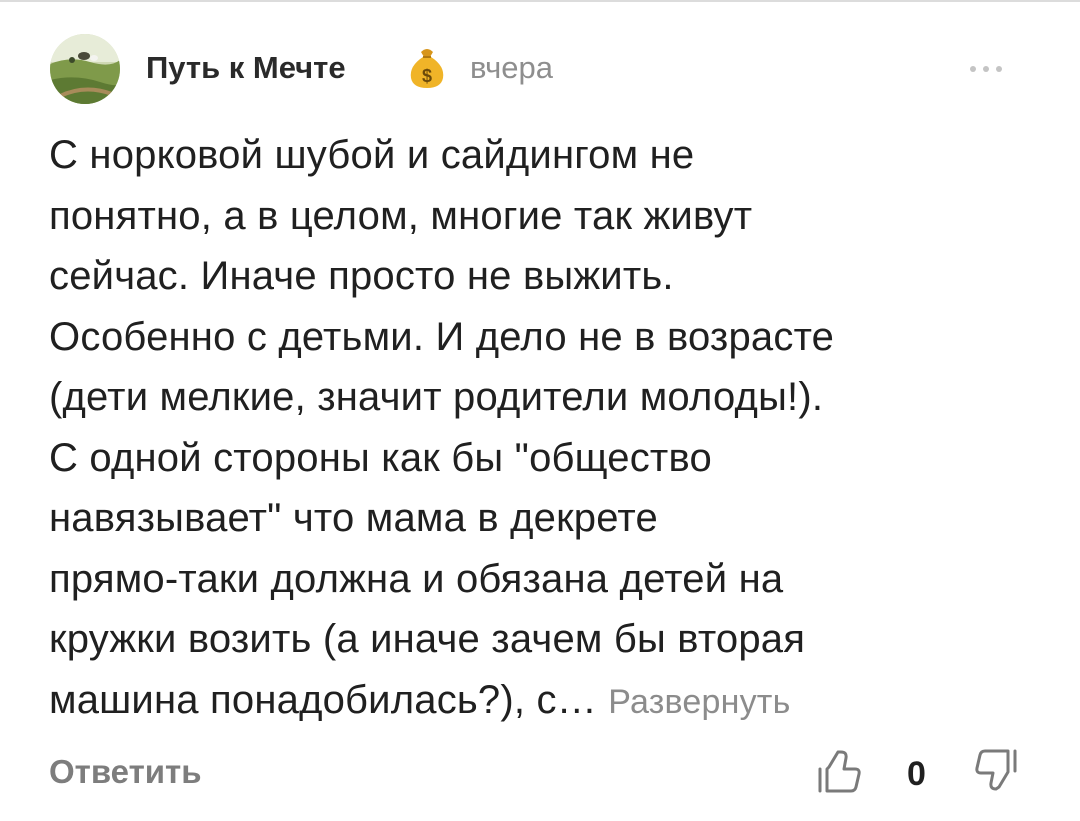  Describe the element at coordinates (541, 775) in the screenshot. I see `comment-actions: Ответить 0` at that location.